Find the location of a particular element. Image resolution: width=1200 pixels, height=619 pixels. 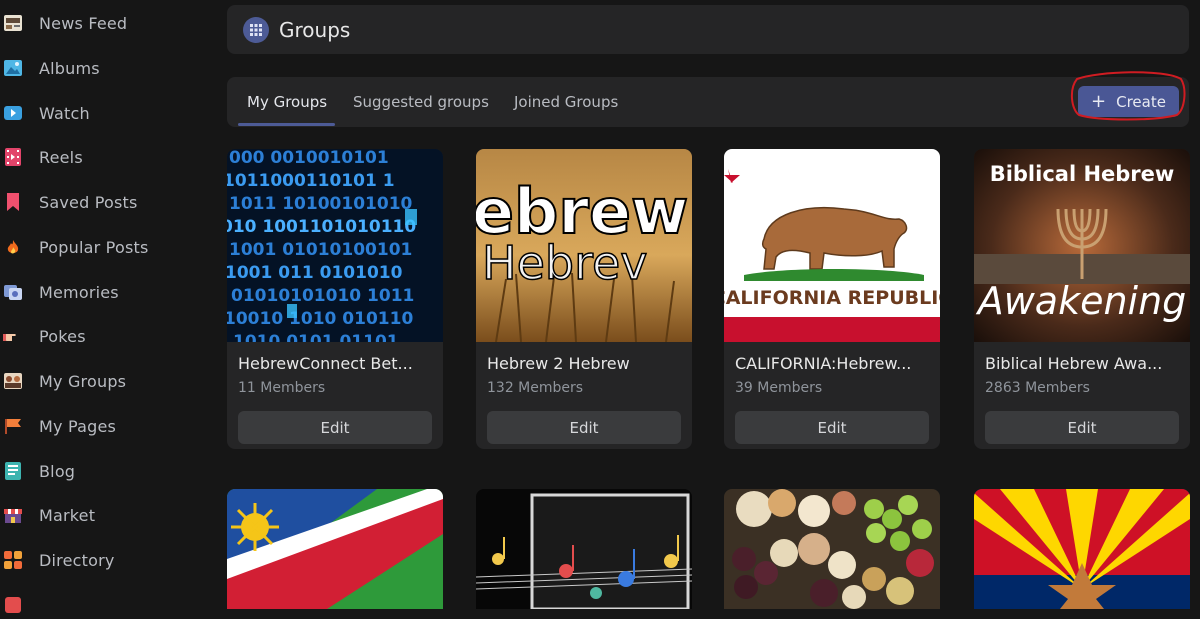

watch-icon is located at coordinates (13, 113).